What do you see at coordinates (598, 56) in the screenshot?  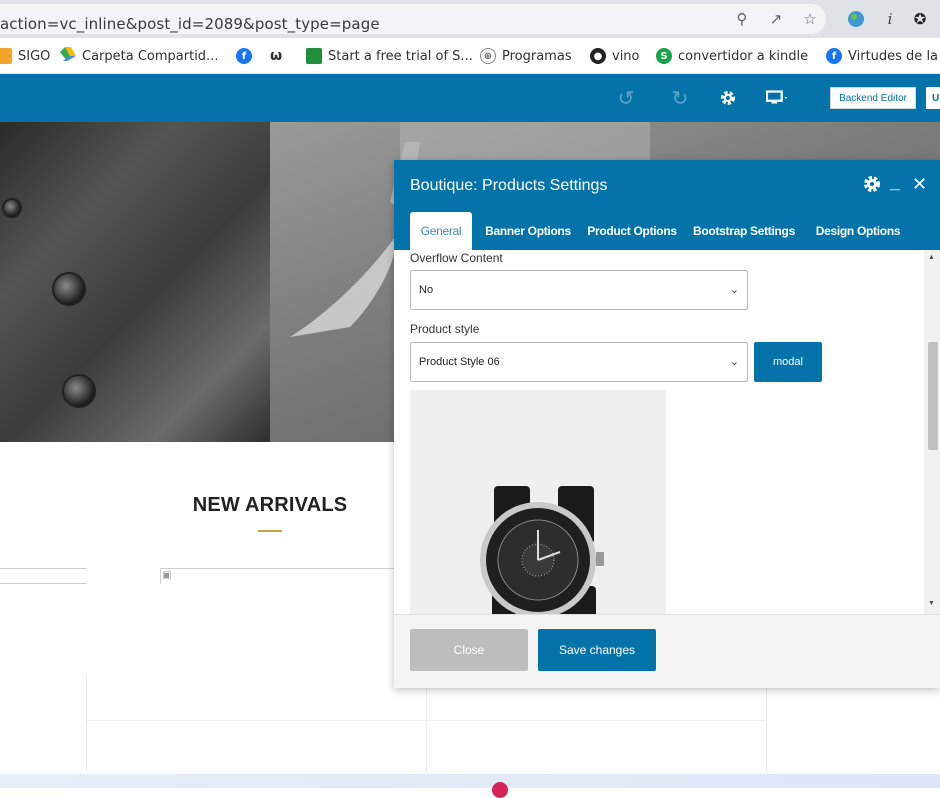 I see `globe-icon: ●` at bounding box center [598, 56].